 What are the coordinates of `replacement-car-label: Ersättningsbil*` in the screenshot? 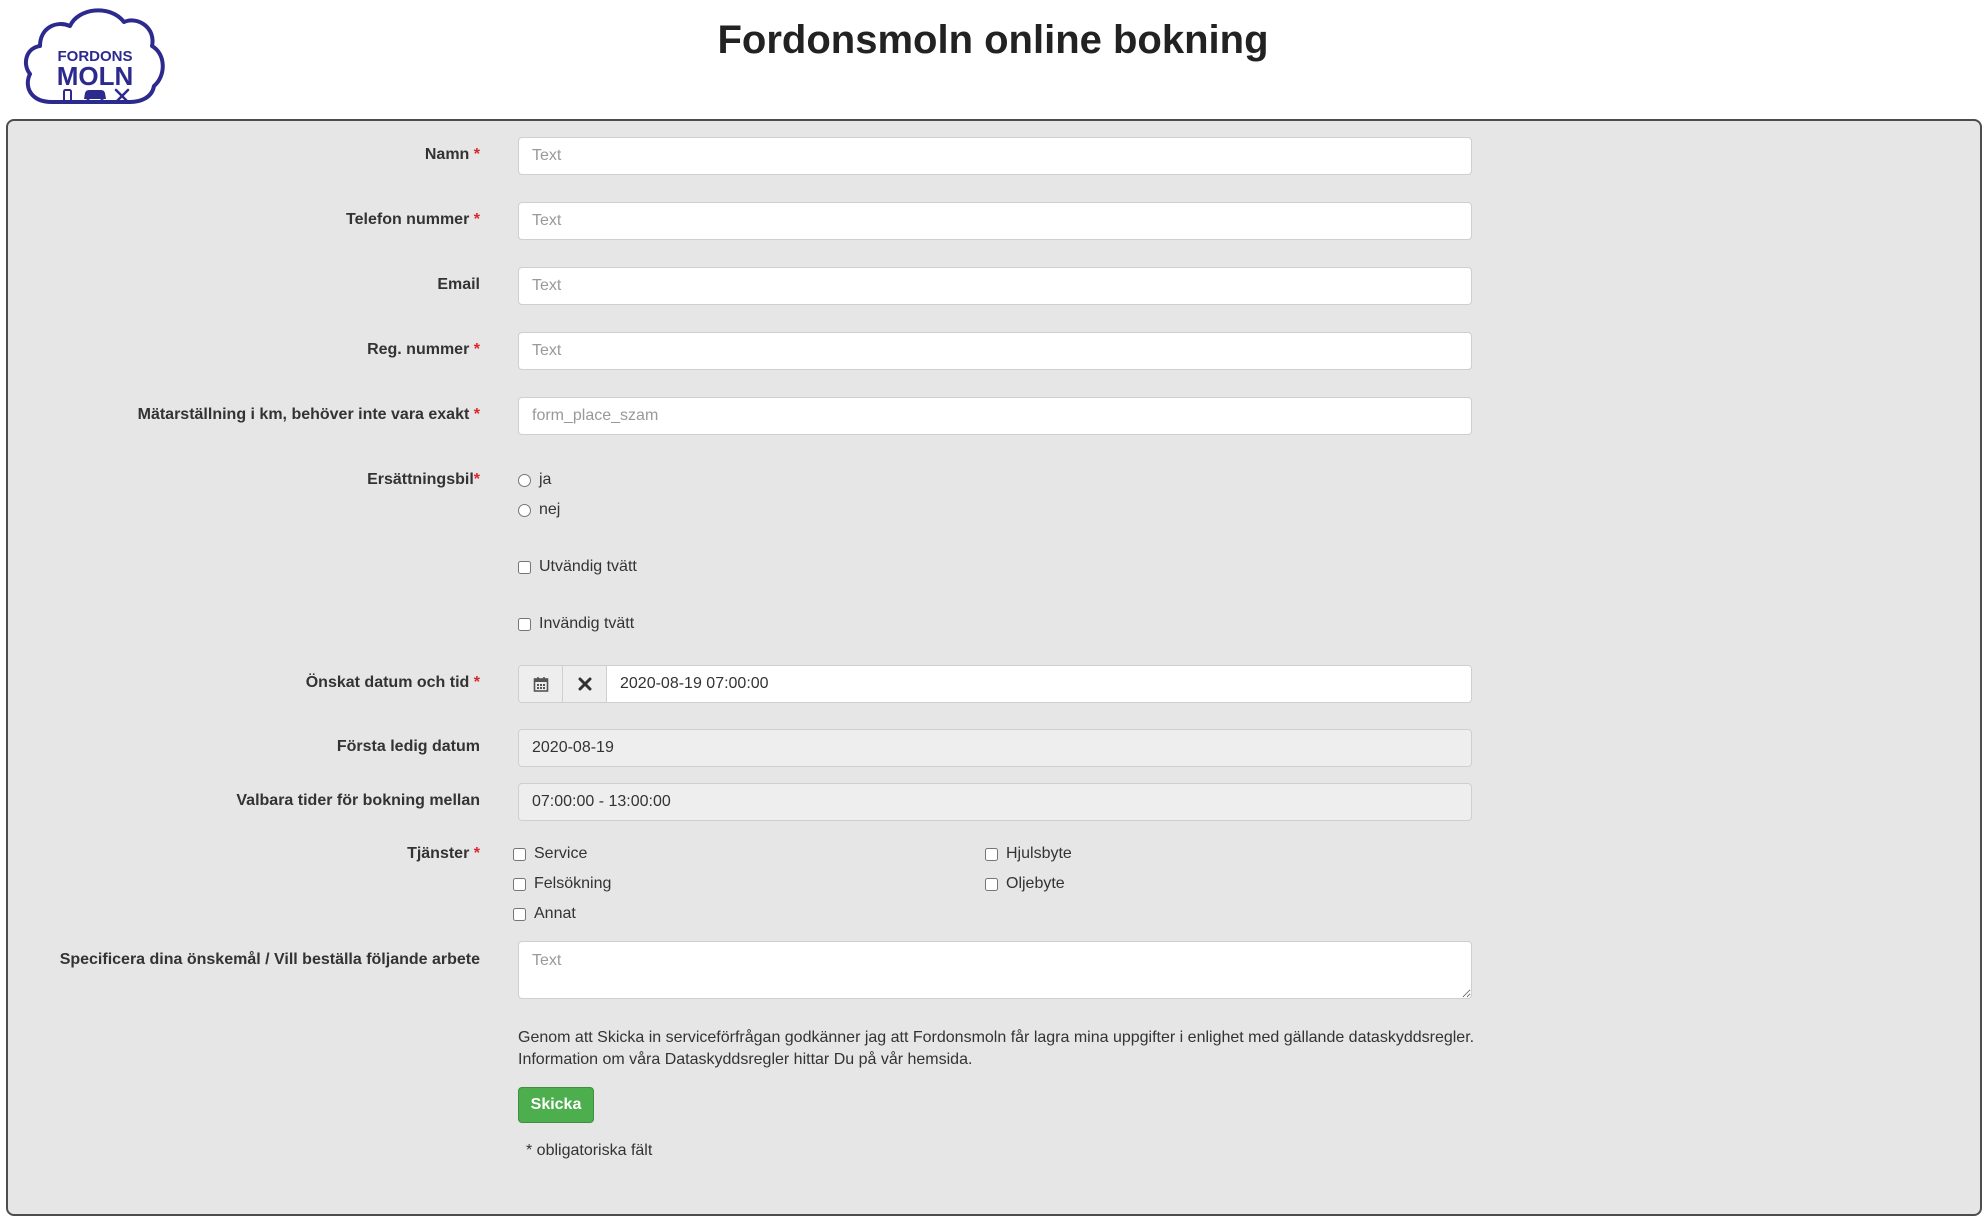 It's located at (423, 479).